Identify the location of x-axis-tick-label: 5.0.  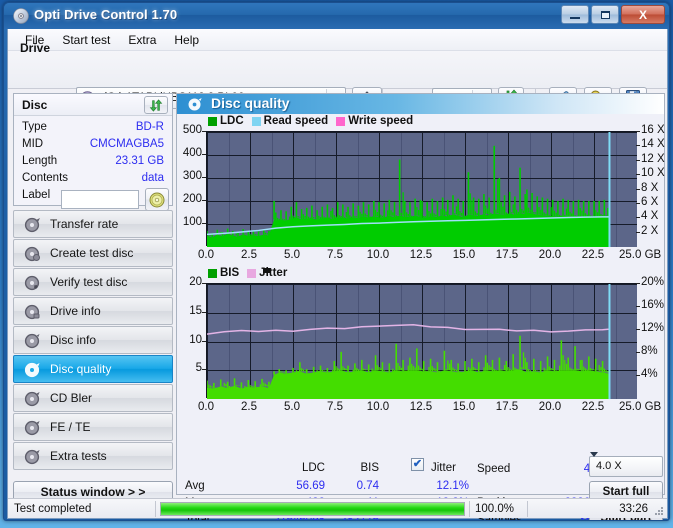
(292, 255).